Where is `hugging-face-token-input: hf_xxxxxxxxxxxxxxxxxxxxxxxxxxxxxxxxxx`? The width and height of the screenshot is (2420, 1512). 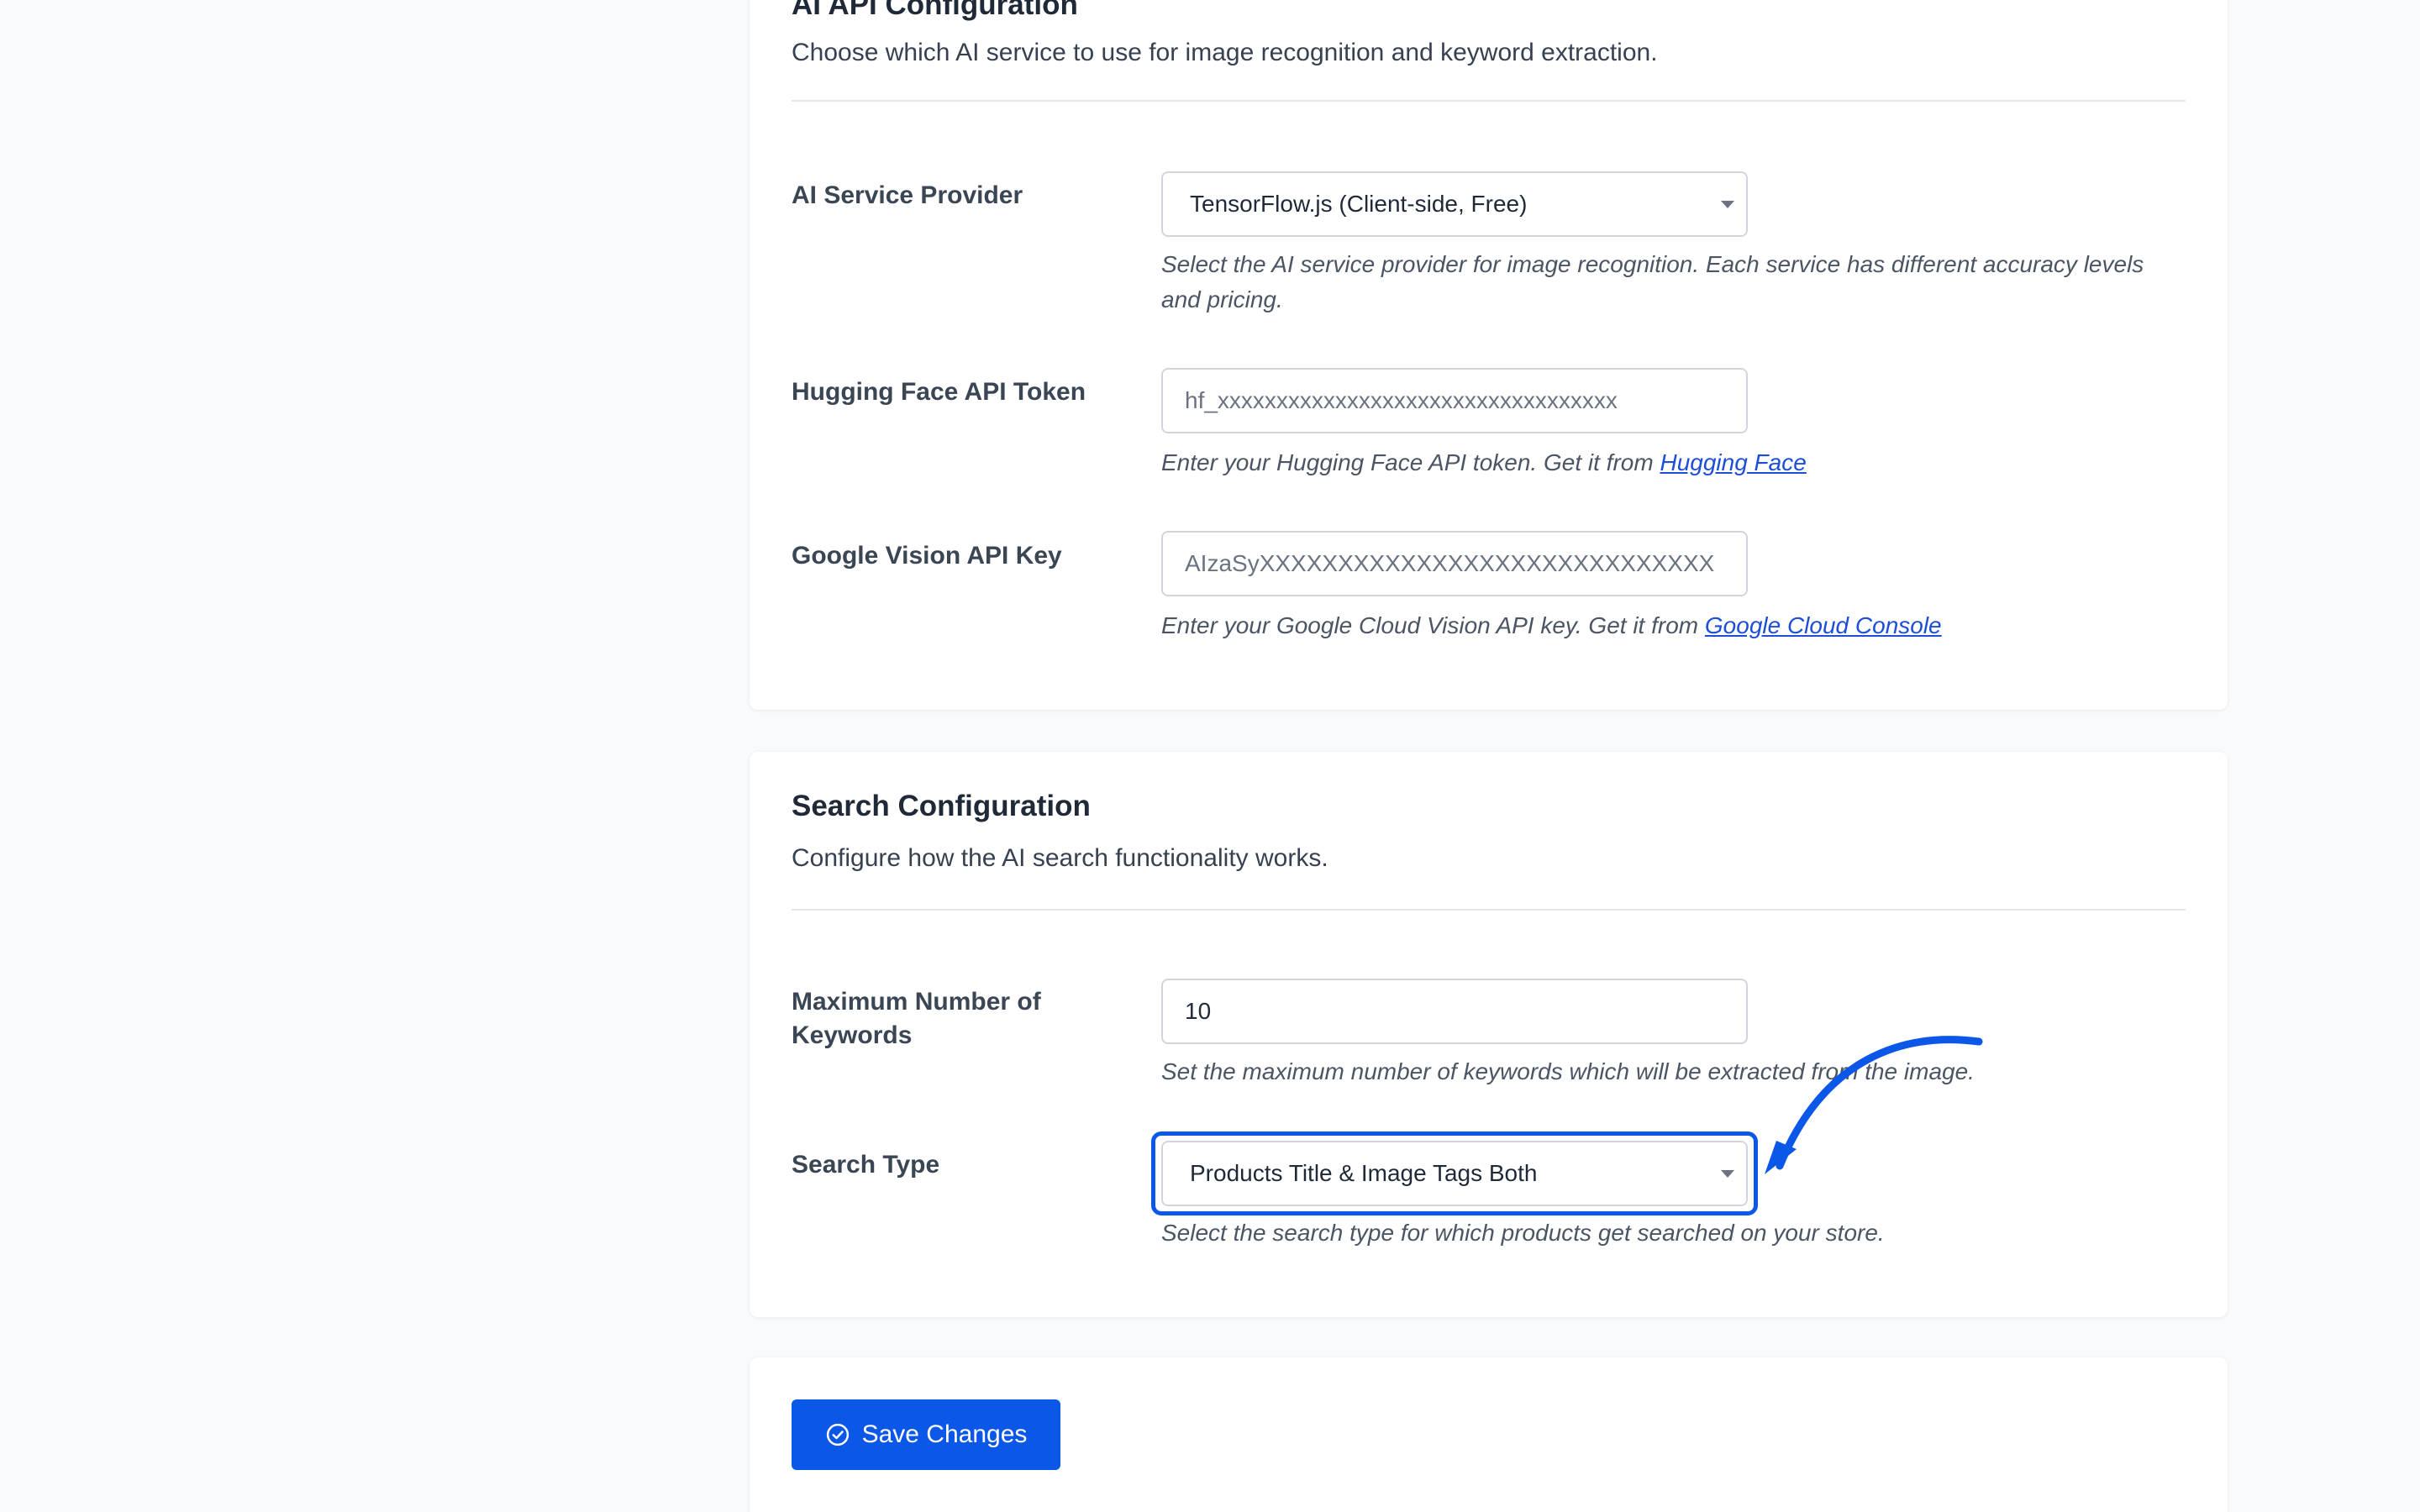 hugging-face-token-input: hf_xxxxxxxxxxxxxxxxxxxxxxxxxxxxxxxxxx is located at coordinates (1454, 400).